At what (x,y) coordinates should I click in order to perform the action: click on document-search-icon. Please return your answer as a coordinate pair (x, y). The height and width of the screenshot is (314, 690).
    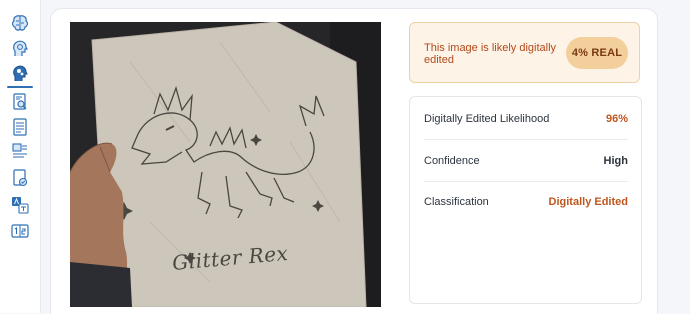
    Looking at the image, I should click on (20, 101).